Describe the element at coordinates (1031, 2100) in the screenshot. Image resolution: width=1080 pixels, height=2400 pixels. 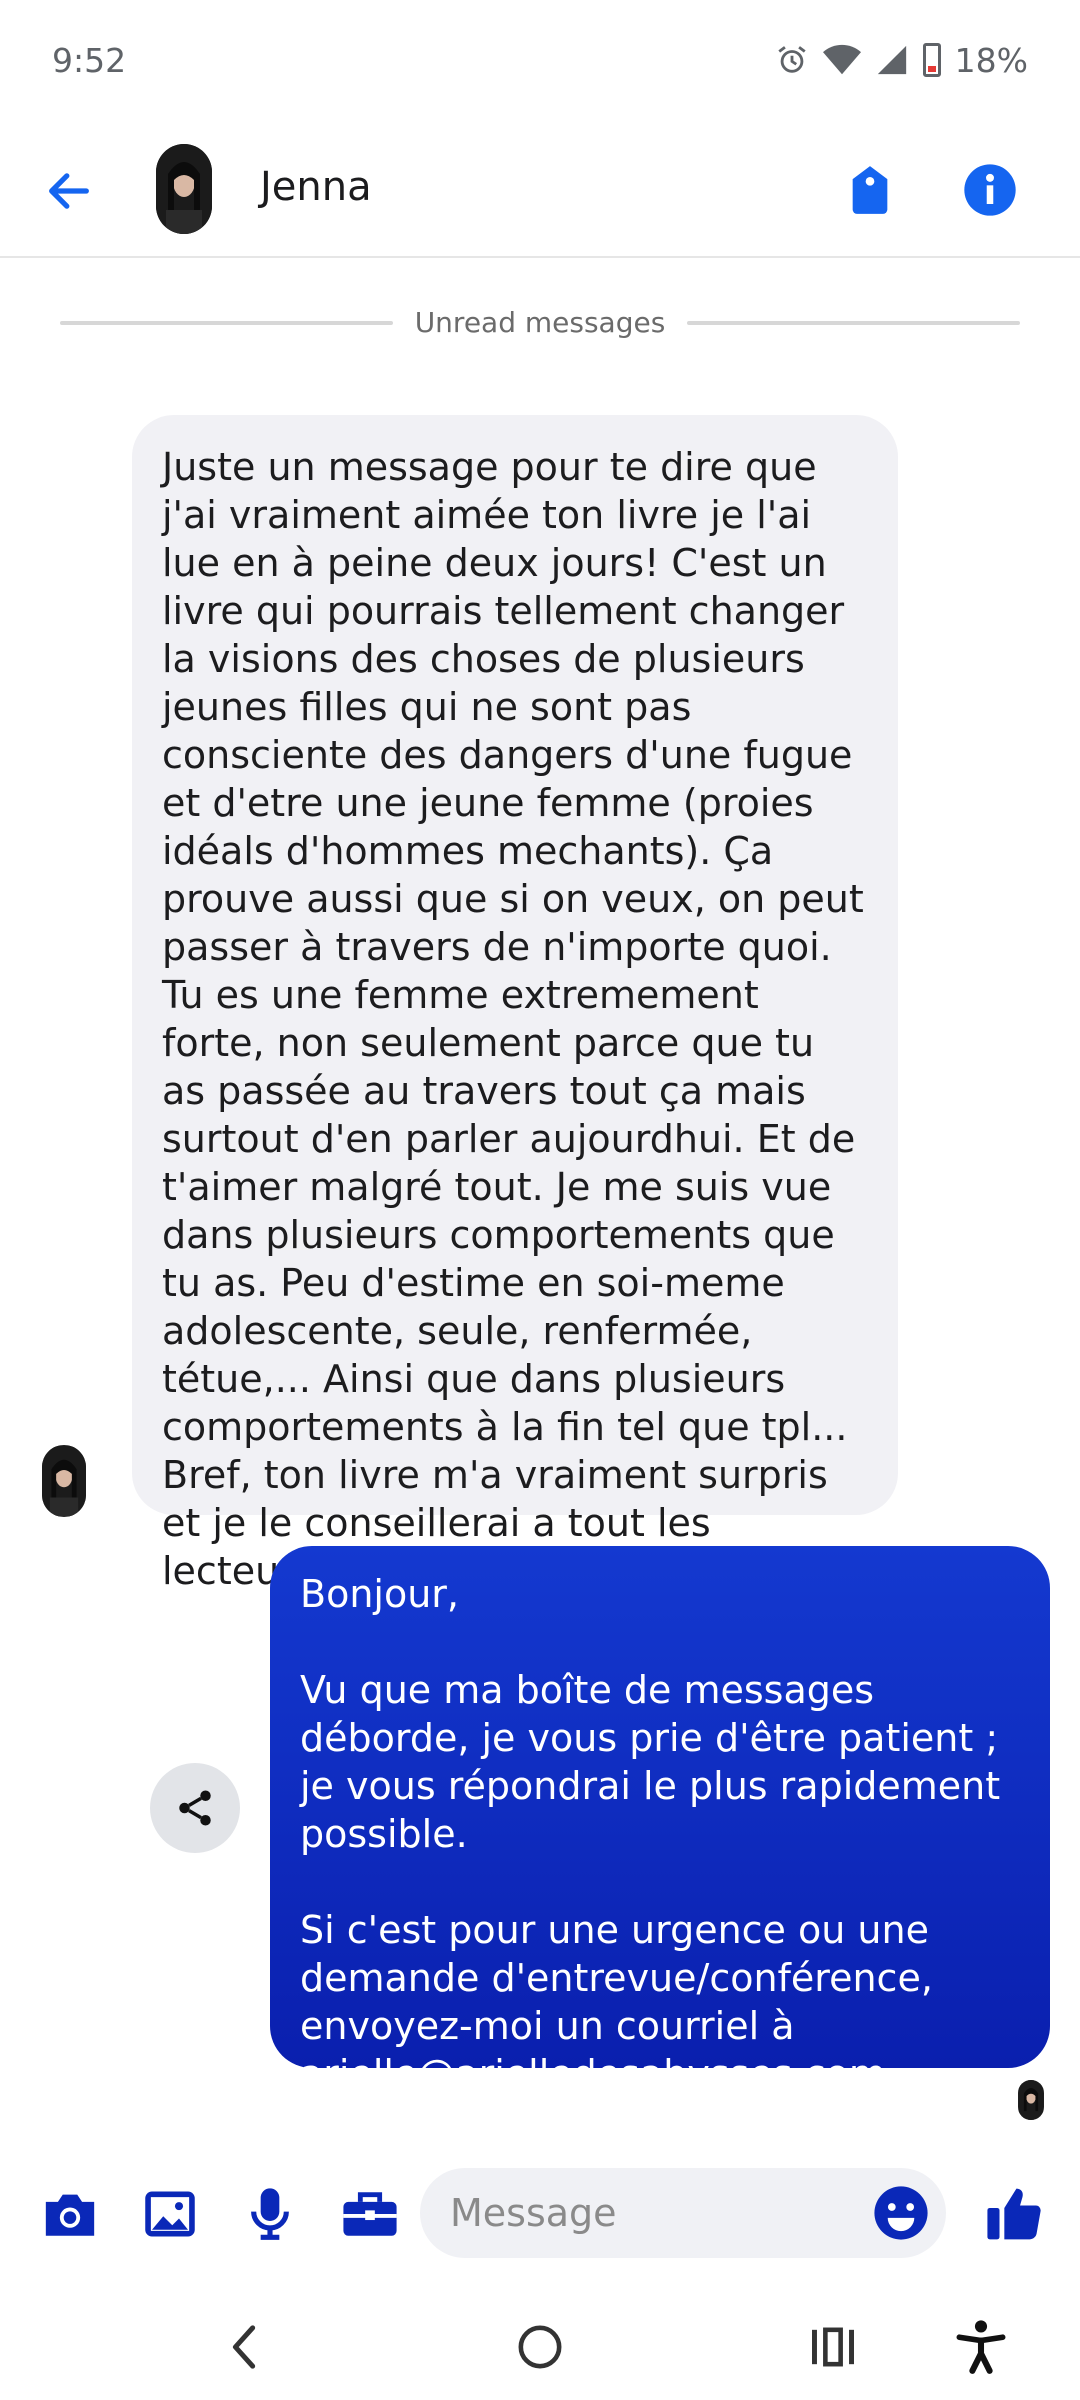
I see `read-receipt-avatar` at that location.